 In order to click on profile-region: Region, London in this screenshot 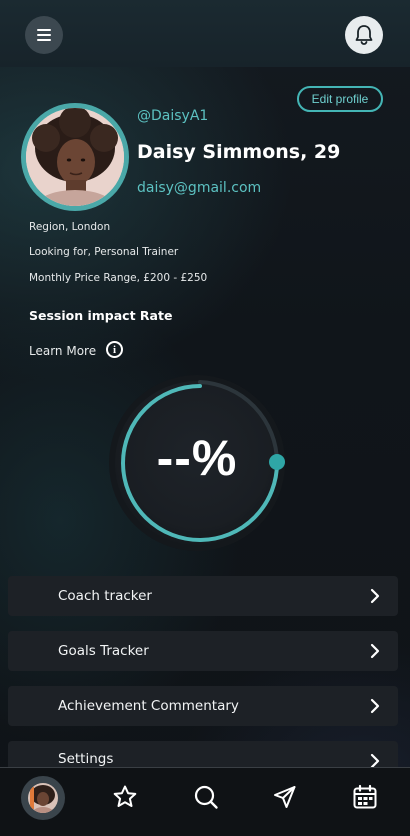, I will do `click(70, 227)`.